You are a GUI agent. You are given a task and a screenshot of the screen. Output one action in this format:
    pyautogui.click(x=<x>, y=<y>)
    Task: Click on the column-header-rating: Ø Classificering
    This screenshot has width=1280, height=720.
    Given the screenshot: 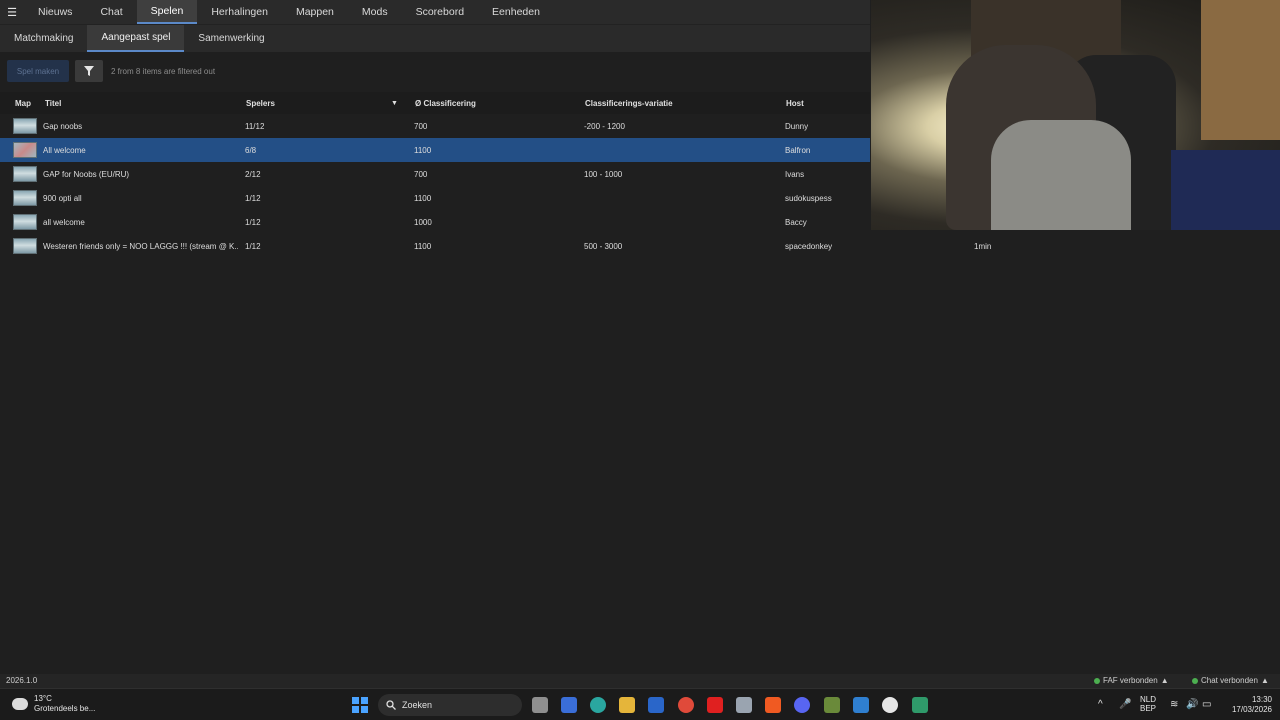 What is the action you would take?
    pyautogui.click(x=445, y=103)
    